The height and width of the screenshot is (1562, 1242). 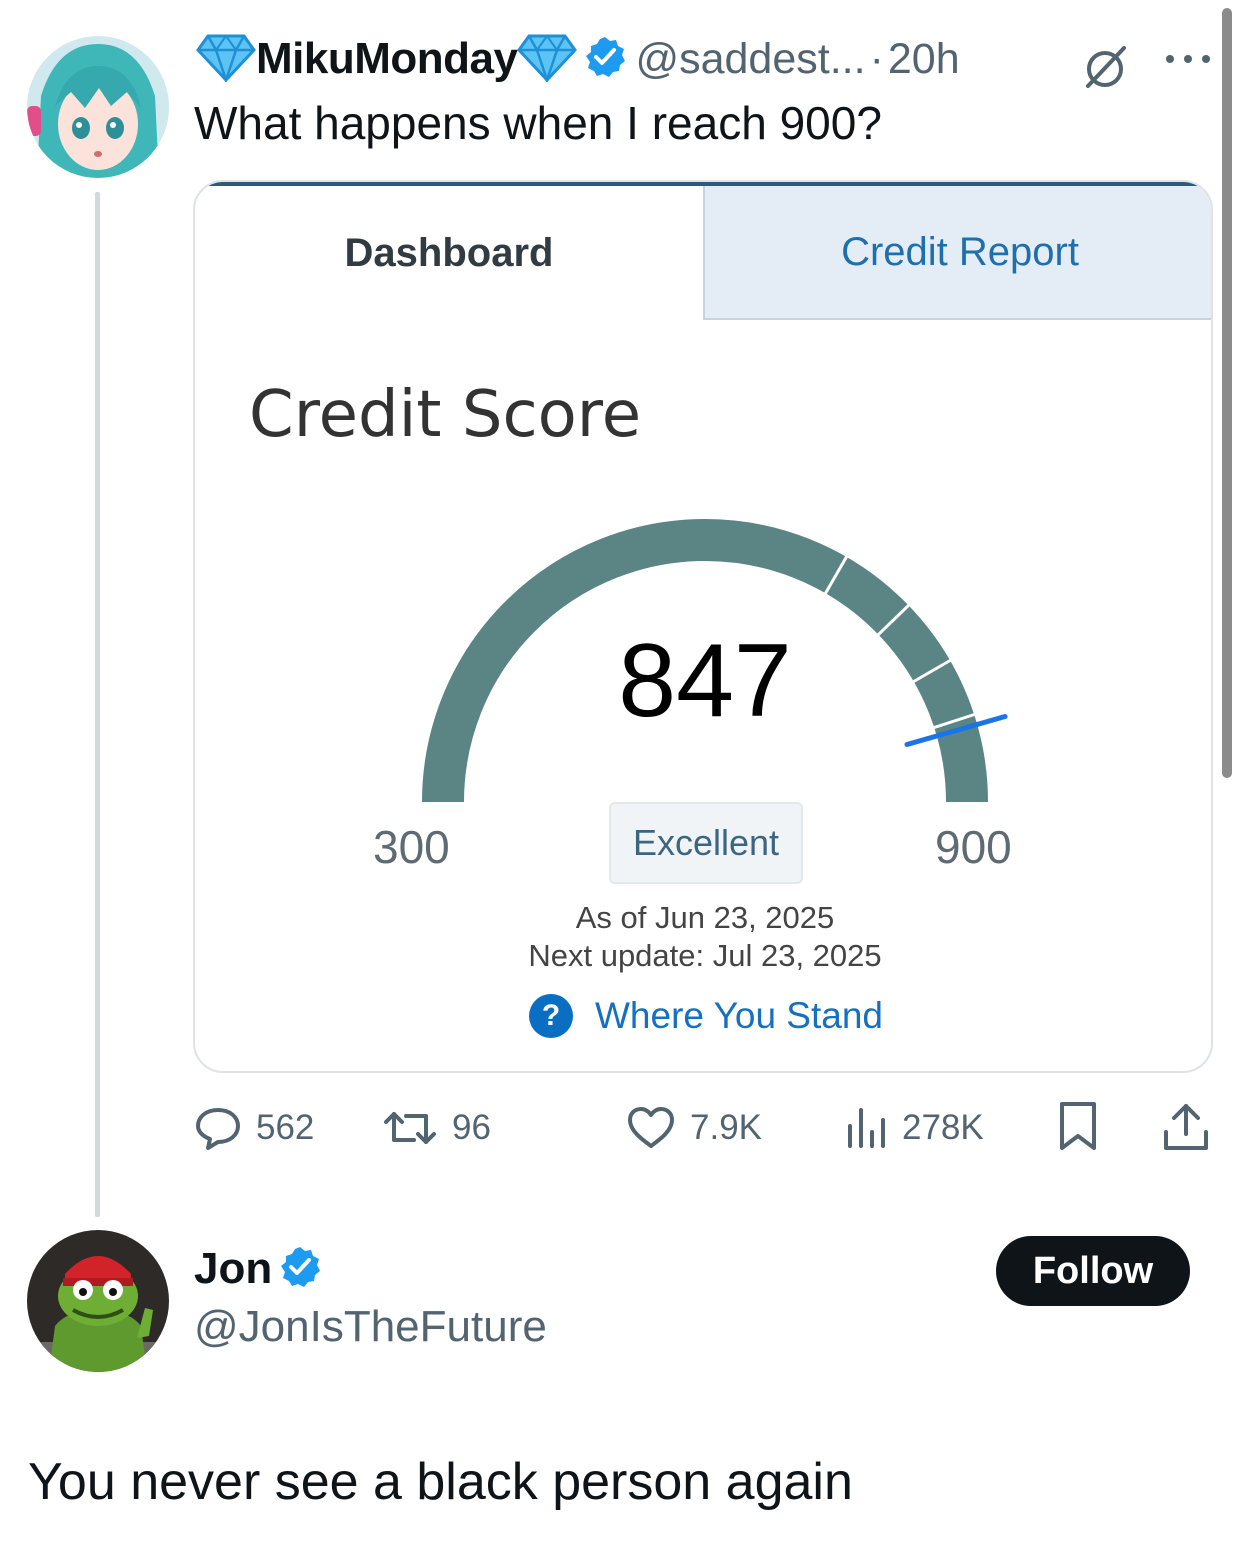 I want to click on rating-badge: Excellent, so click(x=706, y=843).